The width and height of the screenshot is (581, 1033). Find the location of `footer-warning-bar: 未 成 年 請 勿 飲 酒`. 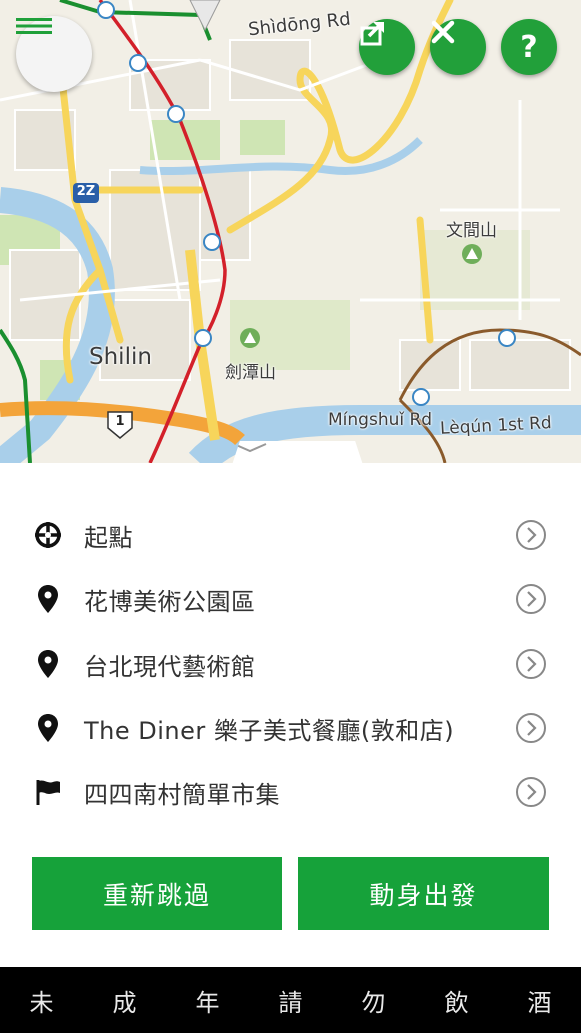

footer-warning-bar: 未 成 年 請 勿 飲 酒 is located at coordinates (290, 1000).